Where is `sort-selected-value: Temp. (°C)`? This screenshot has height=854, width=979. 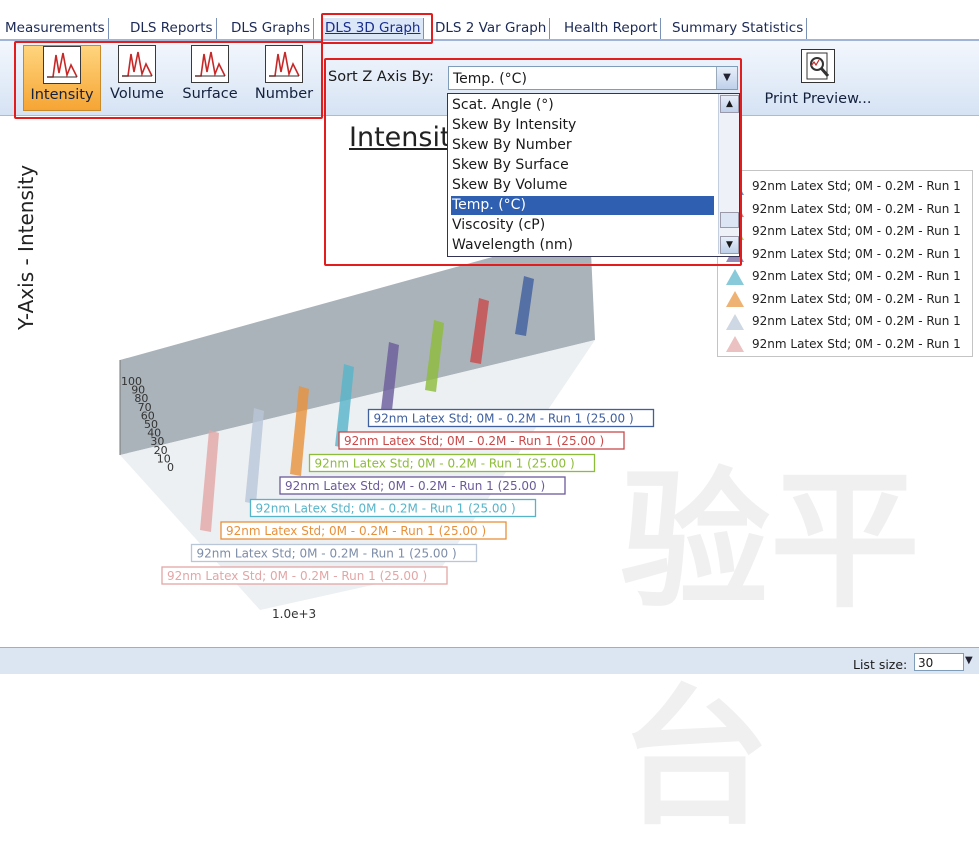 sort-selected-value: Temp. (°C) is located at coordinates (490, 79).